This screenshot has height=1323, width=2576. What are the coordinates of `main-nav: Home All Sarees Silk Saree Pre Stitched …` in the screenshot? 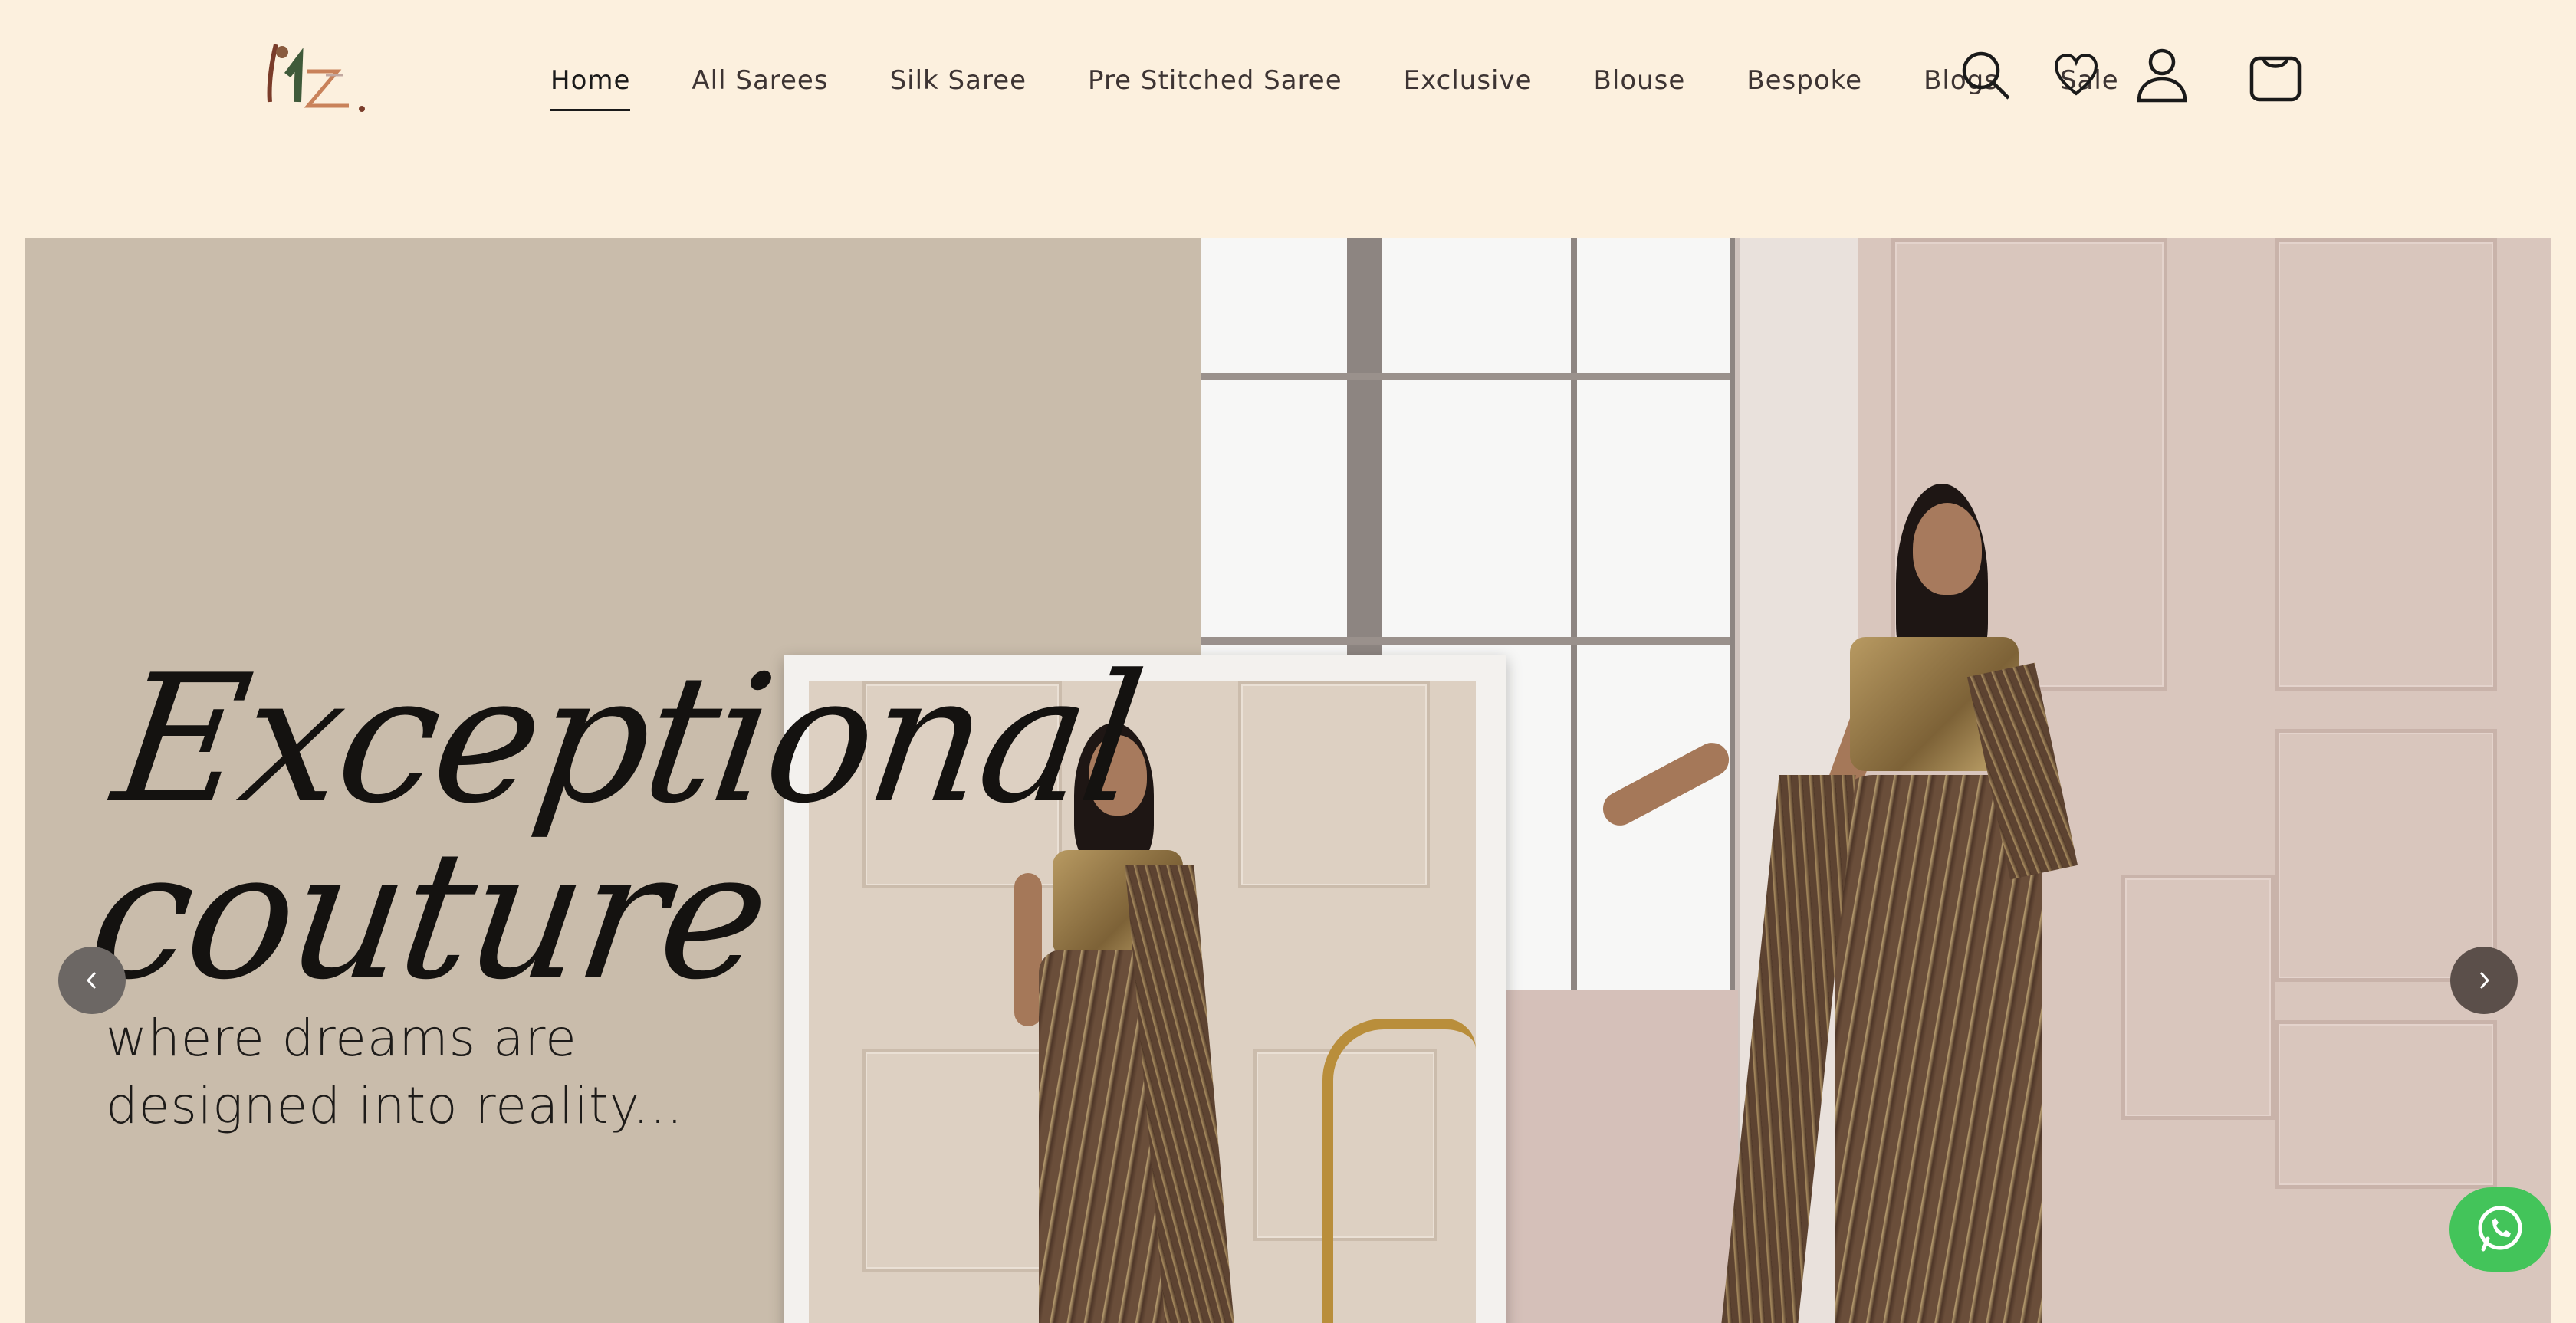 It's located at (1334, 88).